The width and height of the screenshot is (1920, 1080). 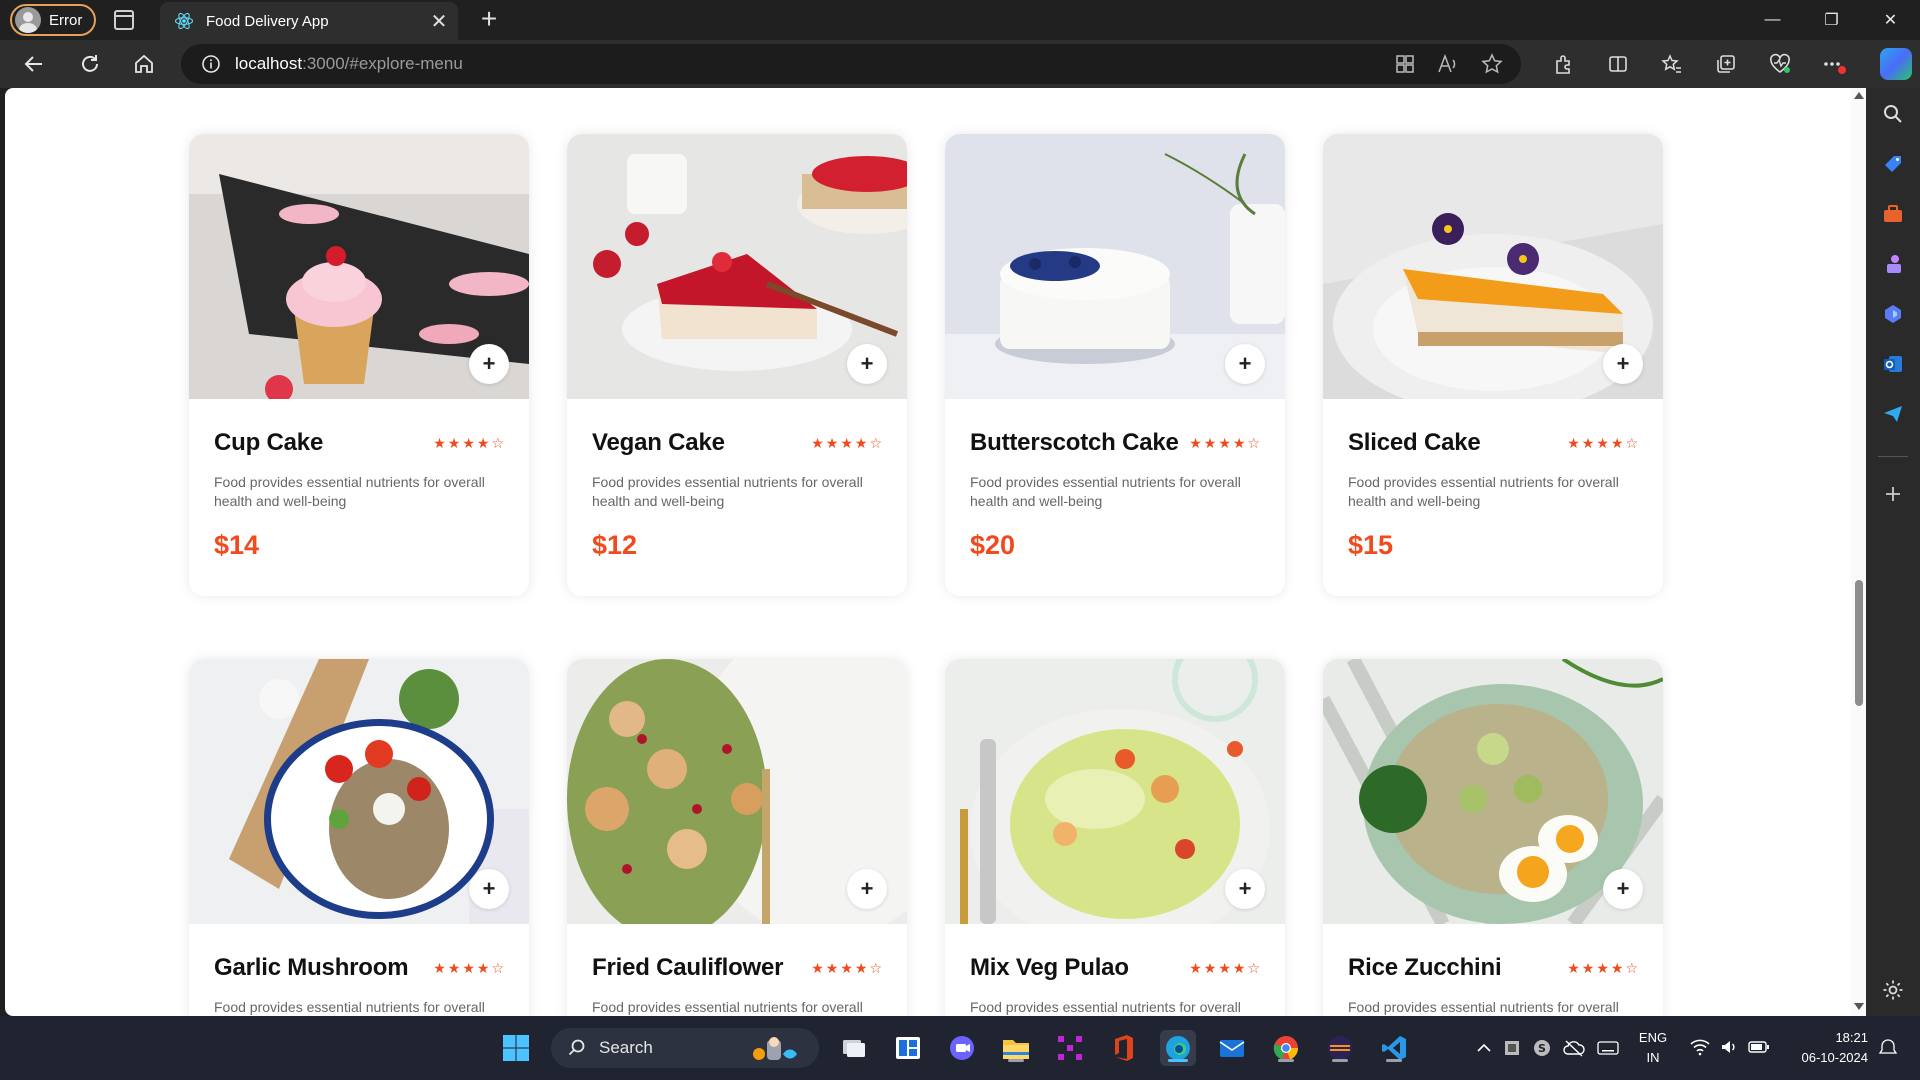 I want to click on eclipse-icon, so click(x=1340, y=1048).